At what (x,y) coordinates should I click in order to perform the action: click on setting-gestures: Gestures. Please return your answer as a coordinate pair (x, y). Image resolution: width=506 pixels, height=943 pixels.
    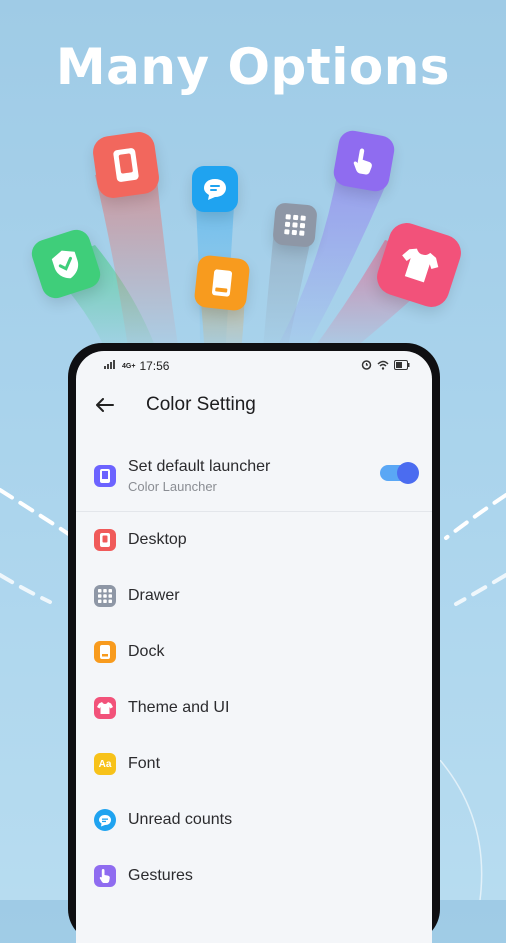
    Looking at the image, I should click on (254, 876).